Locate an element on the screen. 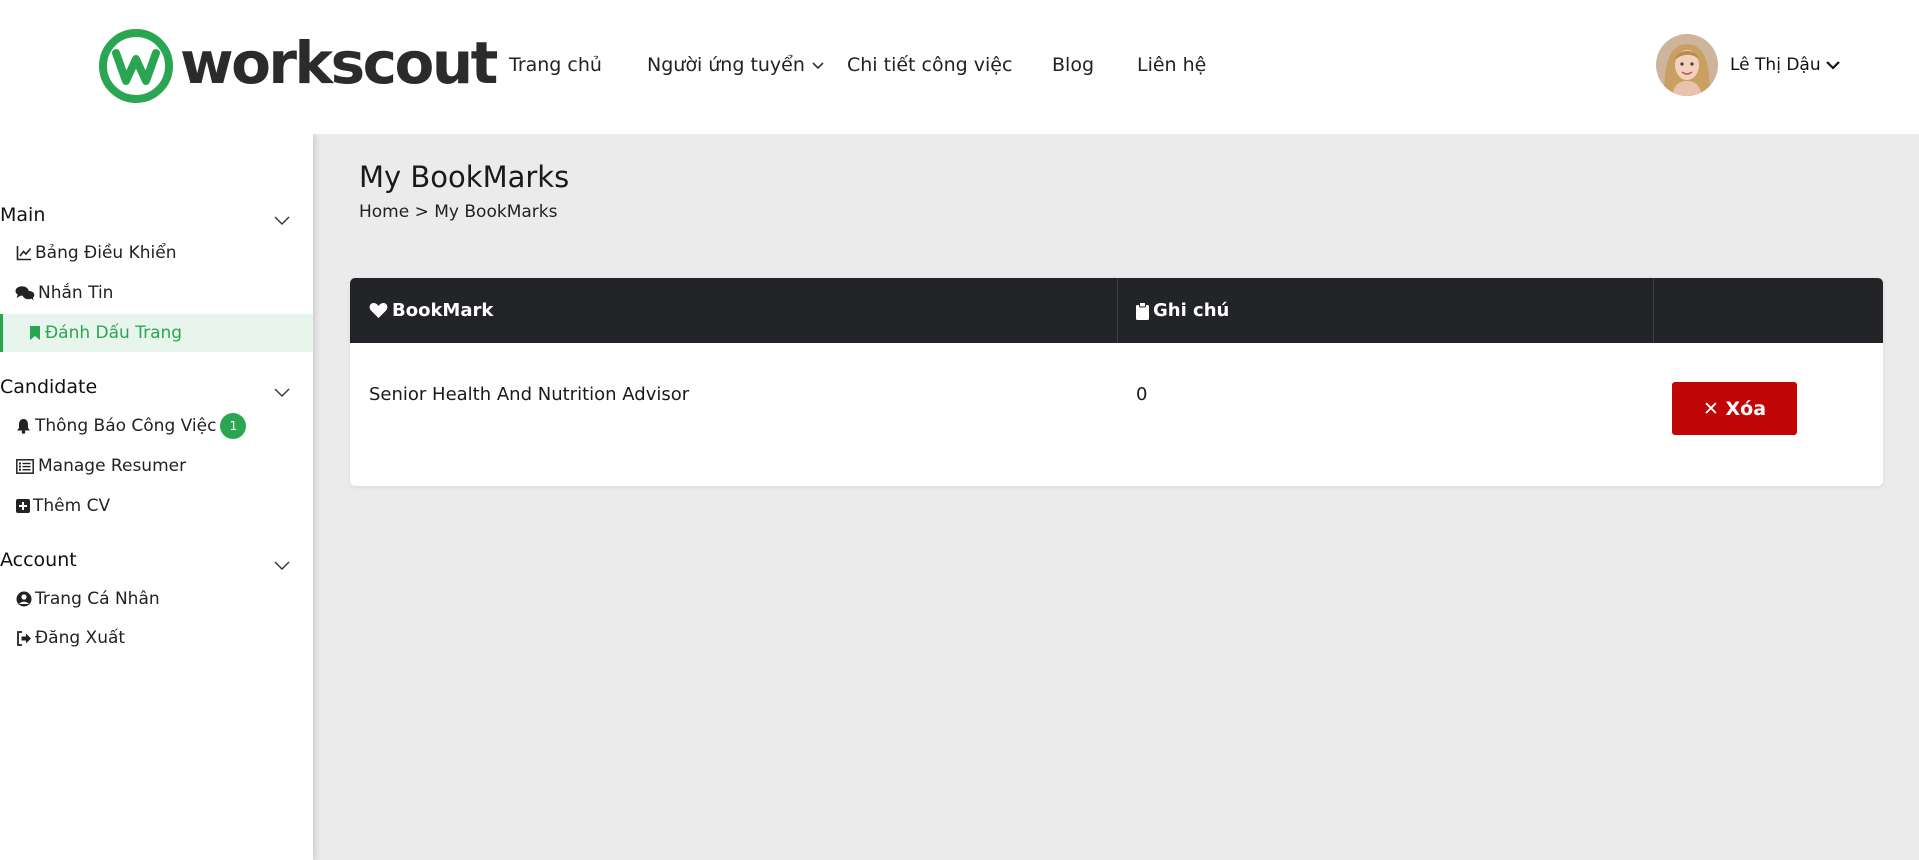  breadcrumb: Home > My BookMarks is located at coordinates (458, 212).